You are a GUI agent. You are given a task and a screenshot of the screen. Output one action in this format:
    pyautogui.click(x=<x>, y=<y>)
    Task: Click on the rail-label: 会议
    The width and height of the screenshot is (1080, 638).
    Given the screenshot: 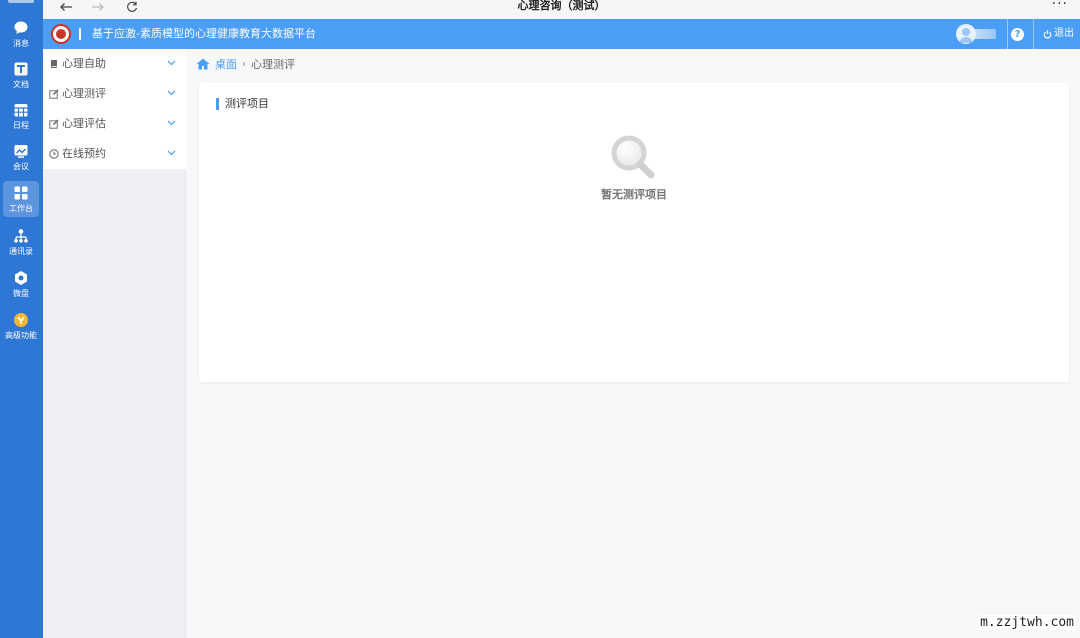 What is the action you would take?
    pyautogui.click(x=21, y=166)
    